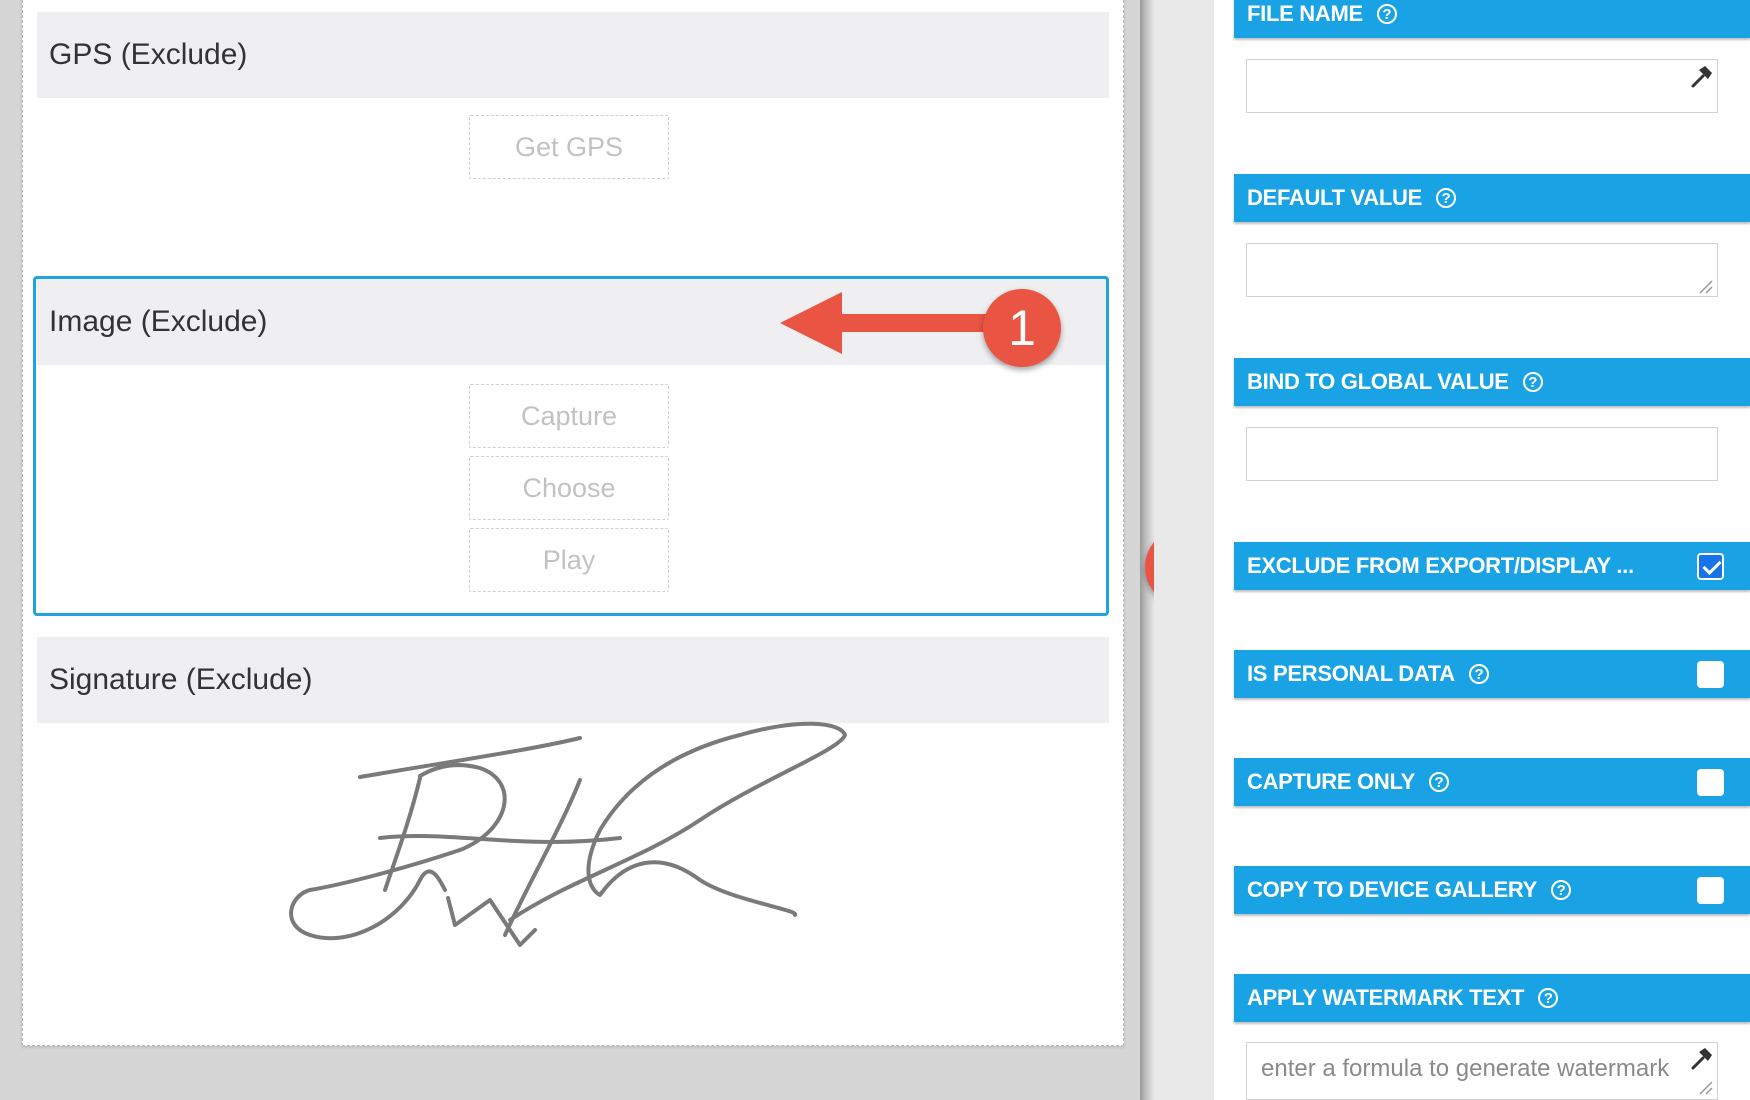  I want to click on capture-button: Capture, so click(569, 416).